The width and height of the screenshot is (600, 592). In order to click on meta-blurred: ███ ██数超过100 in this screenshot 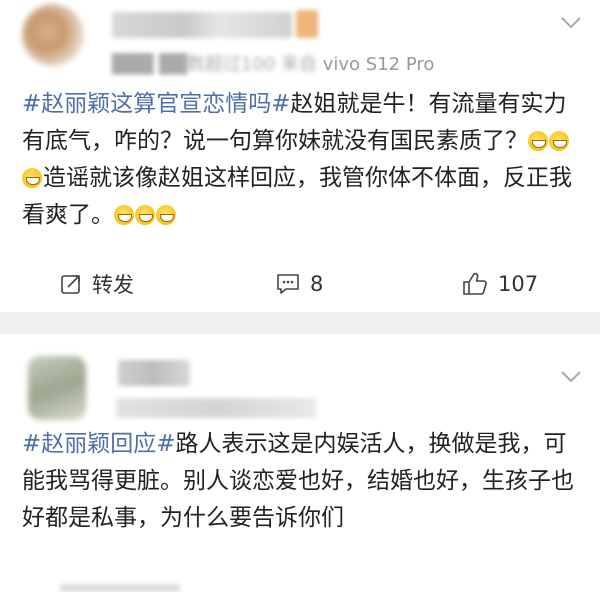, I will do `click(194, 64)`.